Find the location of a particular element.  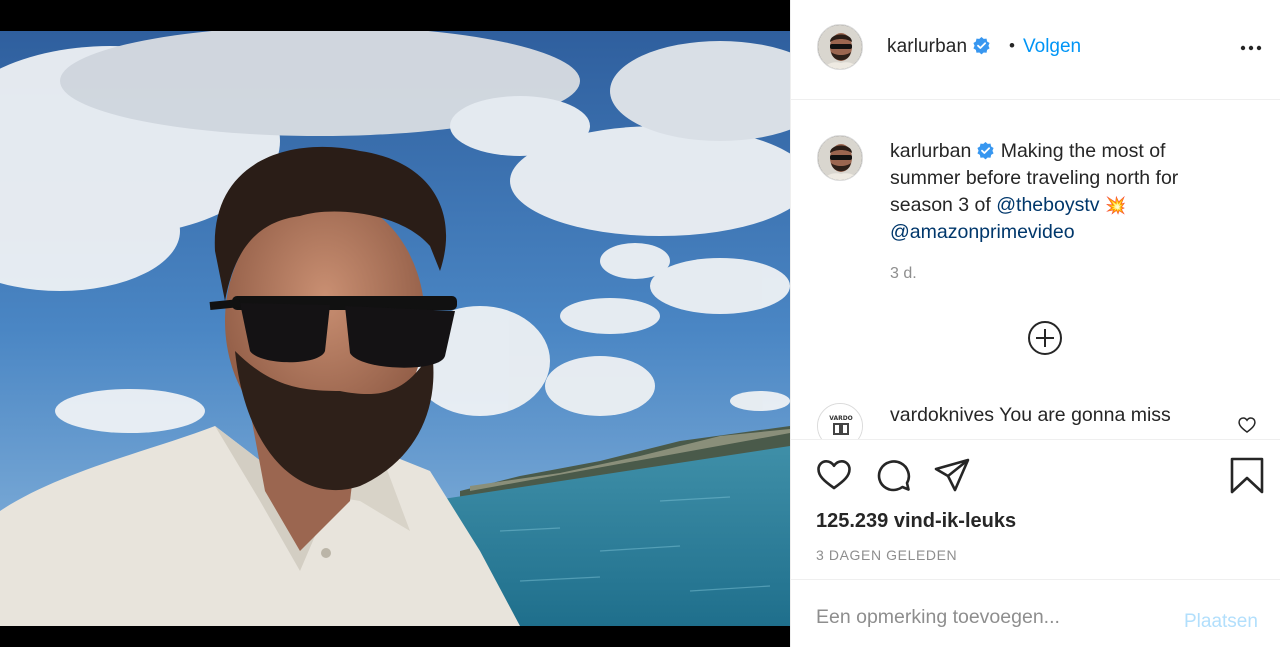

comment-text-row: vardoknives You are gonna miss is located at coordinates (1030, 415).